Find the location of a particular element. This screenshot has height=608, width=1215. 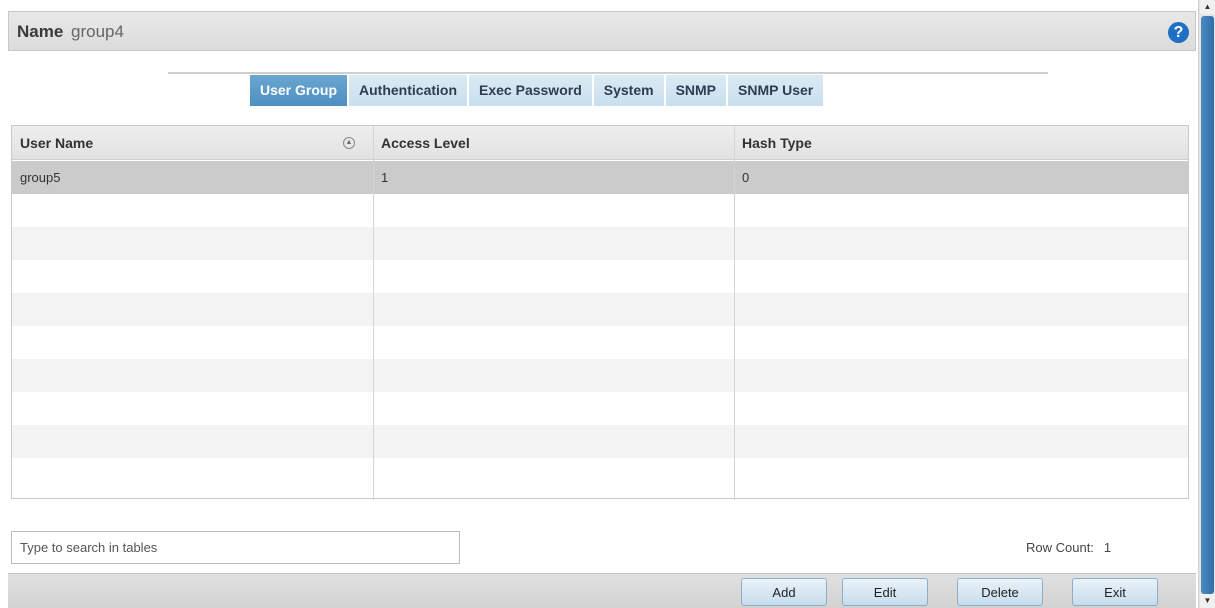

table-row: group5 1 0 is located at coordinates (600, 177).